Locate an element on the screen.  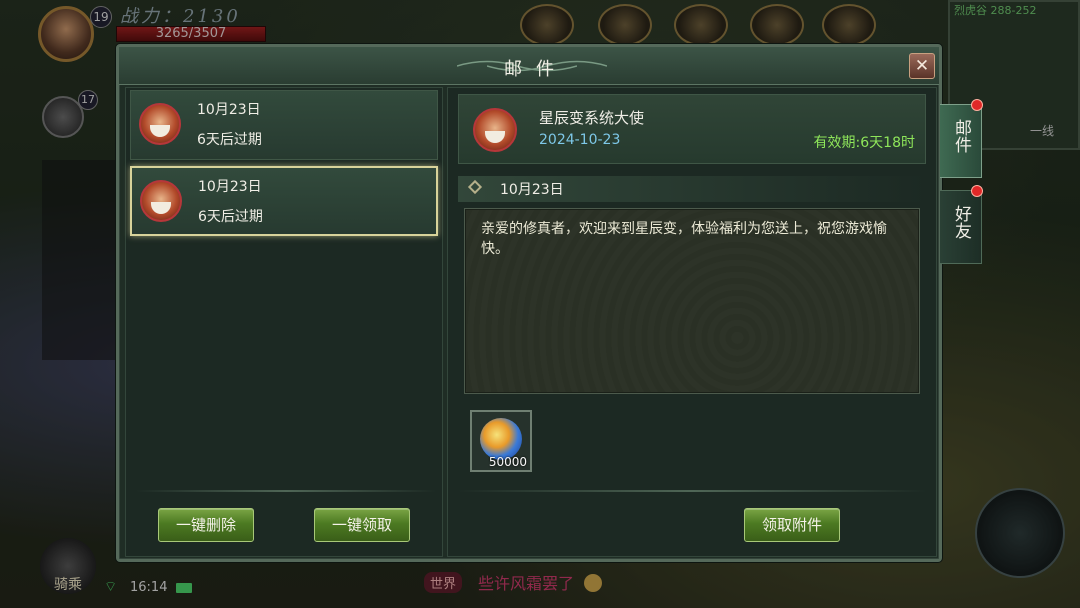
panel-title: 邮件 is located at coordinates (536, 69).